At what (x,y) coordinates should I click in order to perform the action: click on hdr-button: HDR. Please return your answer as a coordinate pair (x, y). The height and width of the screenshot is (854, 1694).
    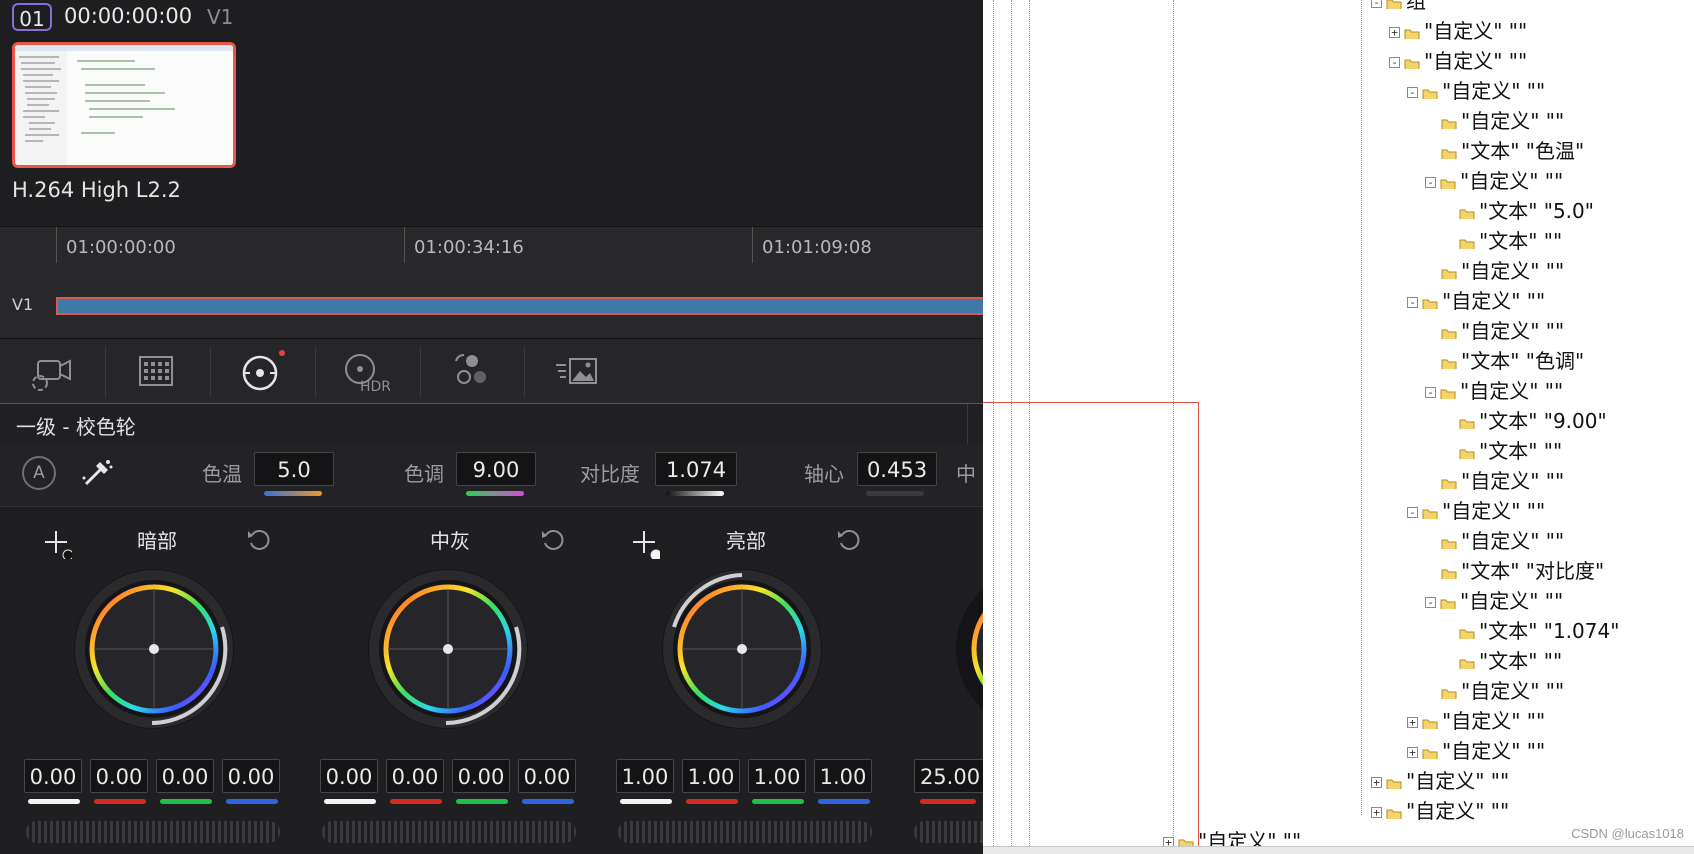
    Looking at the image, I should click on (366, 371).